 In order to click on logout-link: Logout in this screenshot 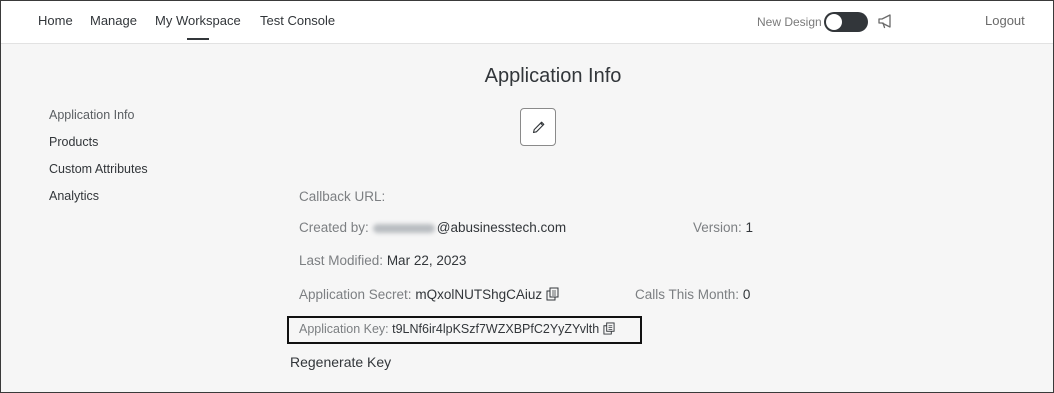, I will do `click(1005, 20)`.